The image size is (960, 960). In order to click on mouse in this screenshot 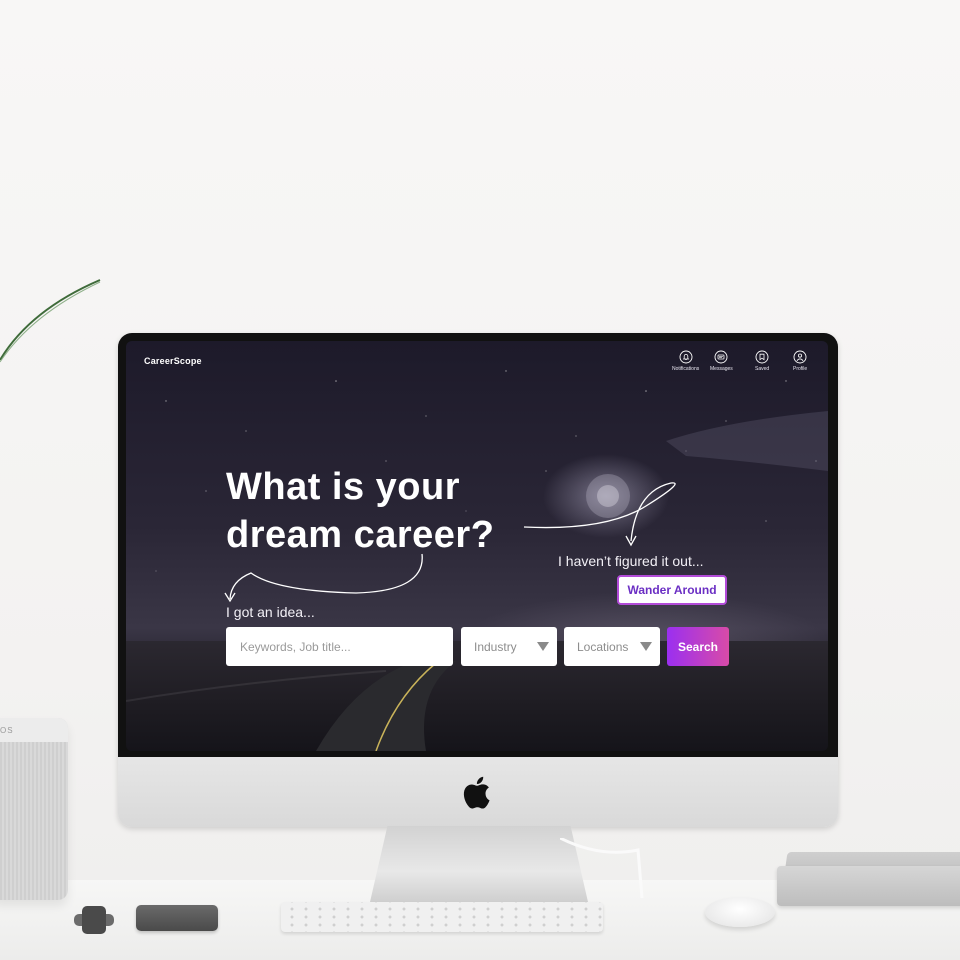, I will do `click(740, 912)`.